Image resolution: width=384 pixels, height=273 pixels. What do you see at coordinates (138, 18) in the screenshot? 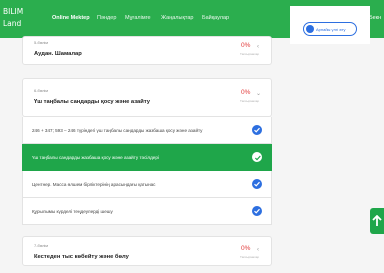
I see `nav-teachers: Мұғалімге` at bounding box center [138, 18].